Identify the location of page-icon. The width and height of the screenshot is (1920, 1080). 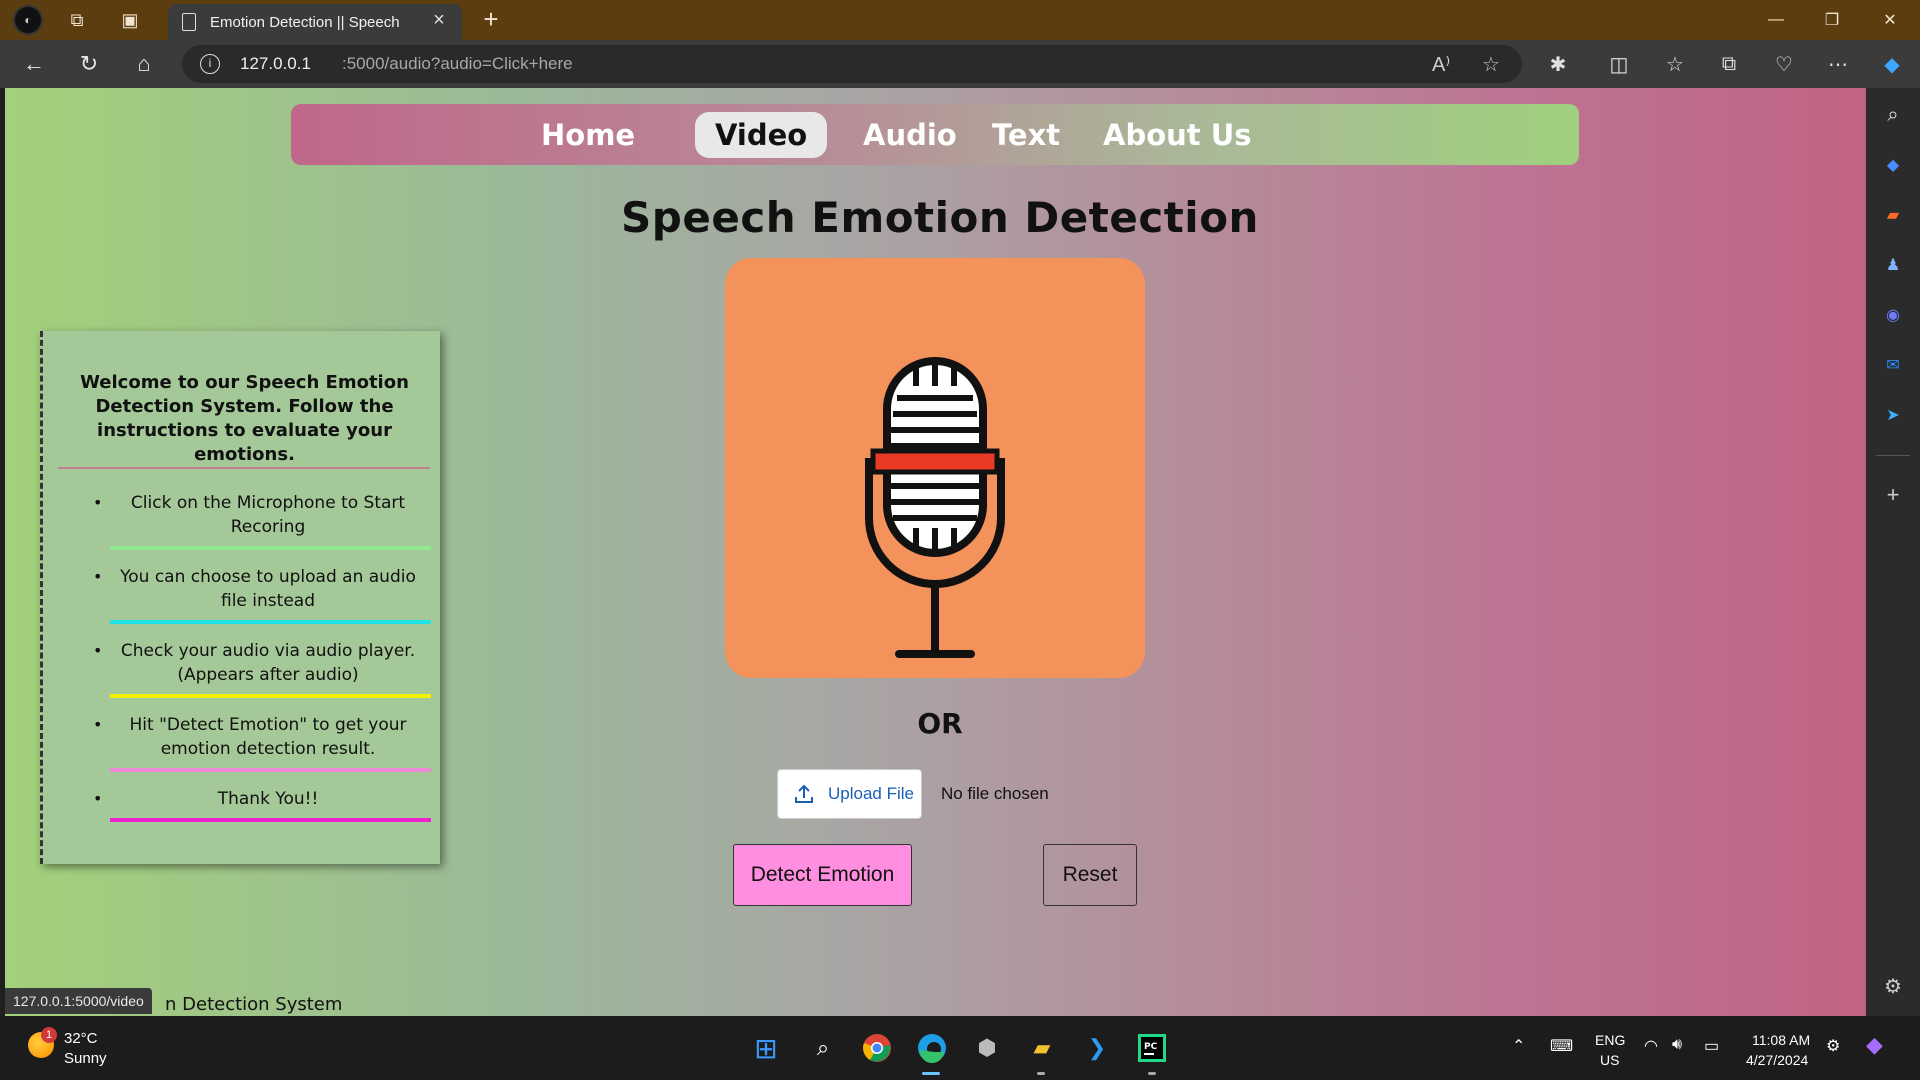
(189, 22).